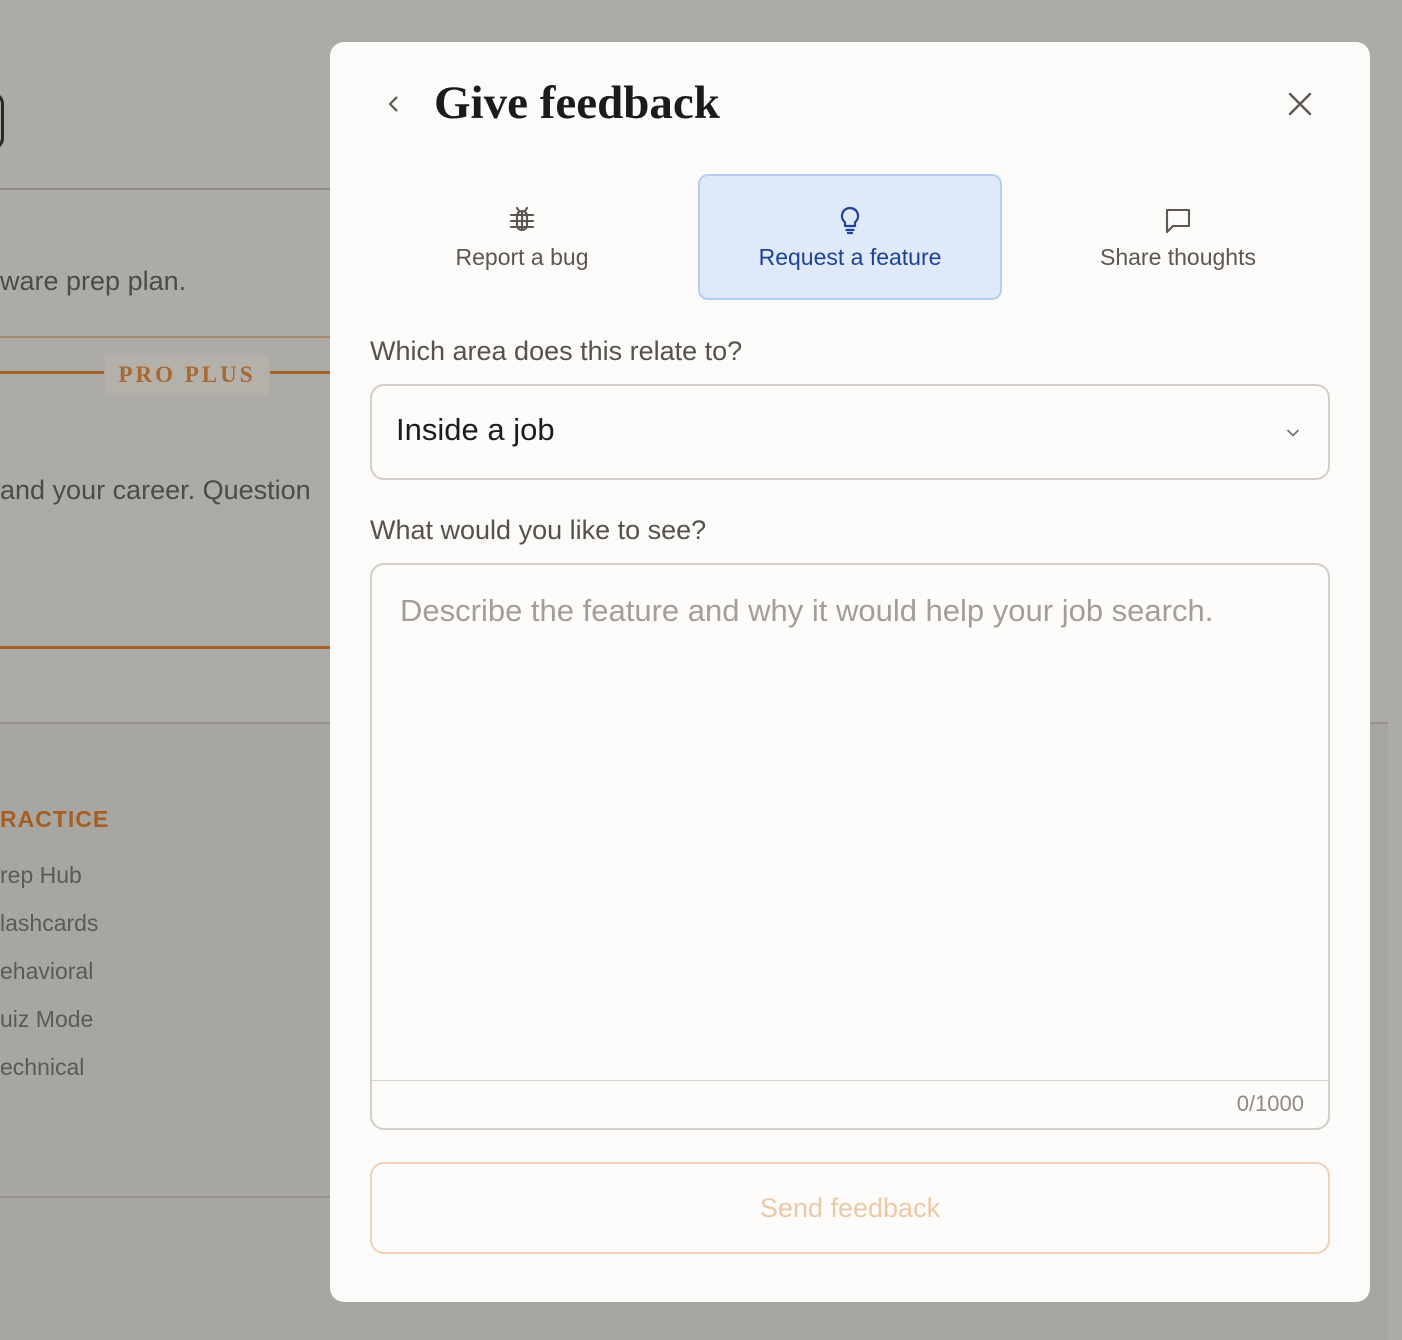 Image resolution: width=1402 pixels, height=1340 pixels. What do you see at coordinates (538, 530) in the screenshot?
I see `details-label: What would you like to see?` at bounding box center [538, 530].